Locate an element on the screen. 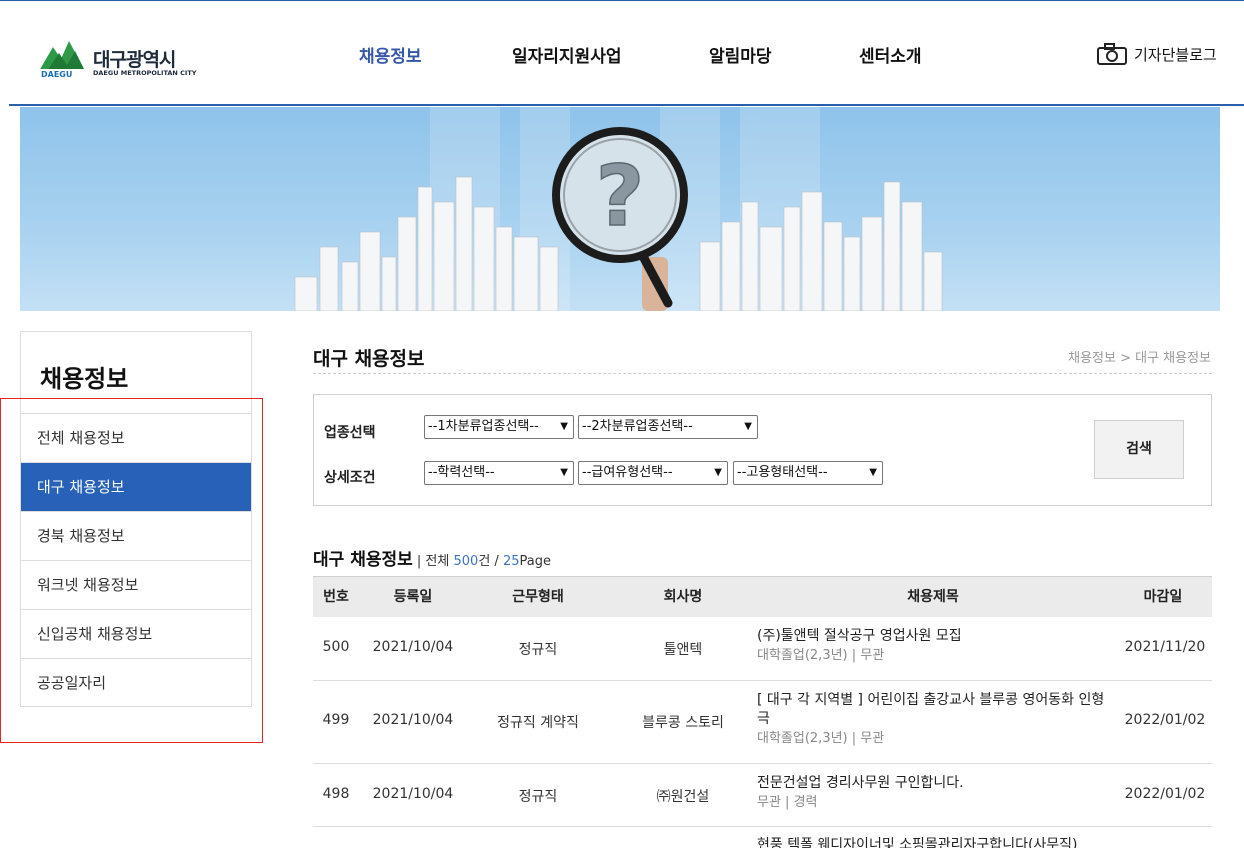 The height and width of the screenshot is (848, 1244). industry-category1-select: --1차분류업종선택-- ▼ is located at coordinates (499, 427).